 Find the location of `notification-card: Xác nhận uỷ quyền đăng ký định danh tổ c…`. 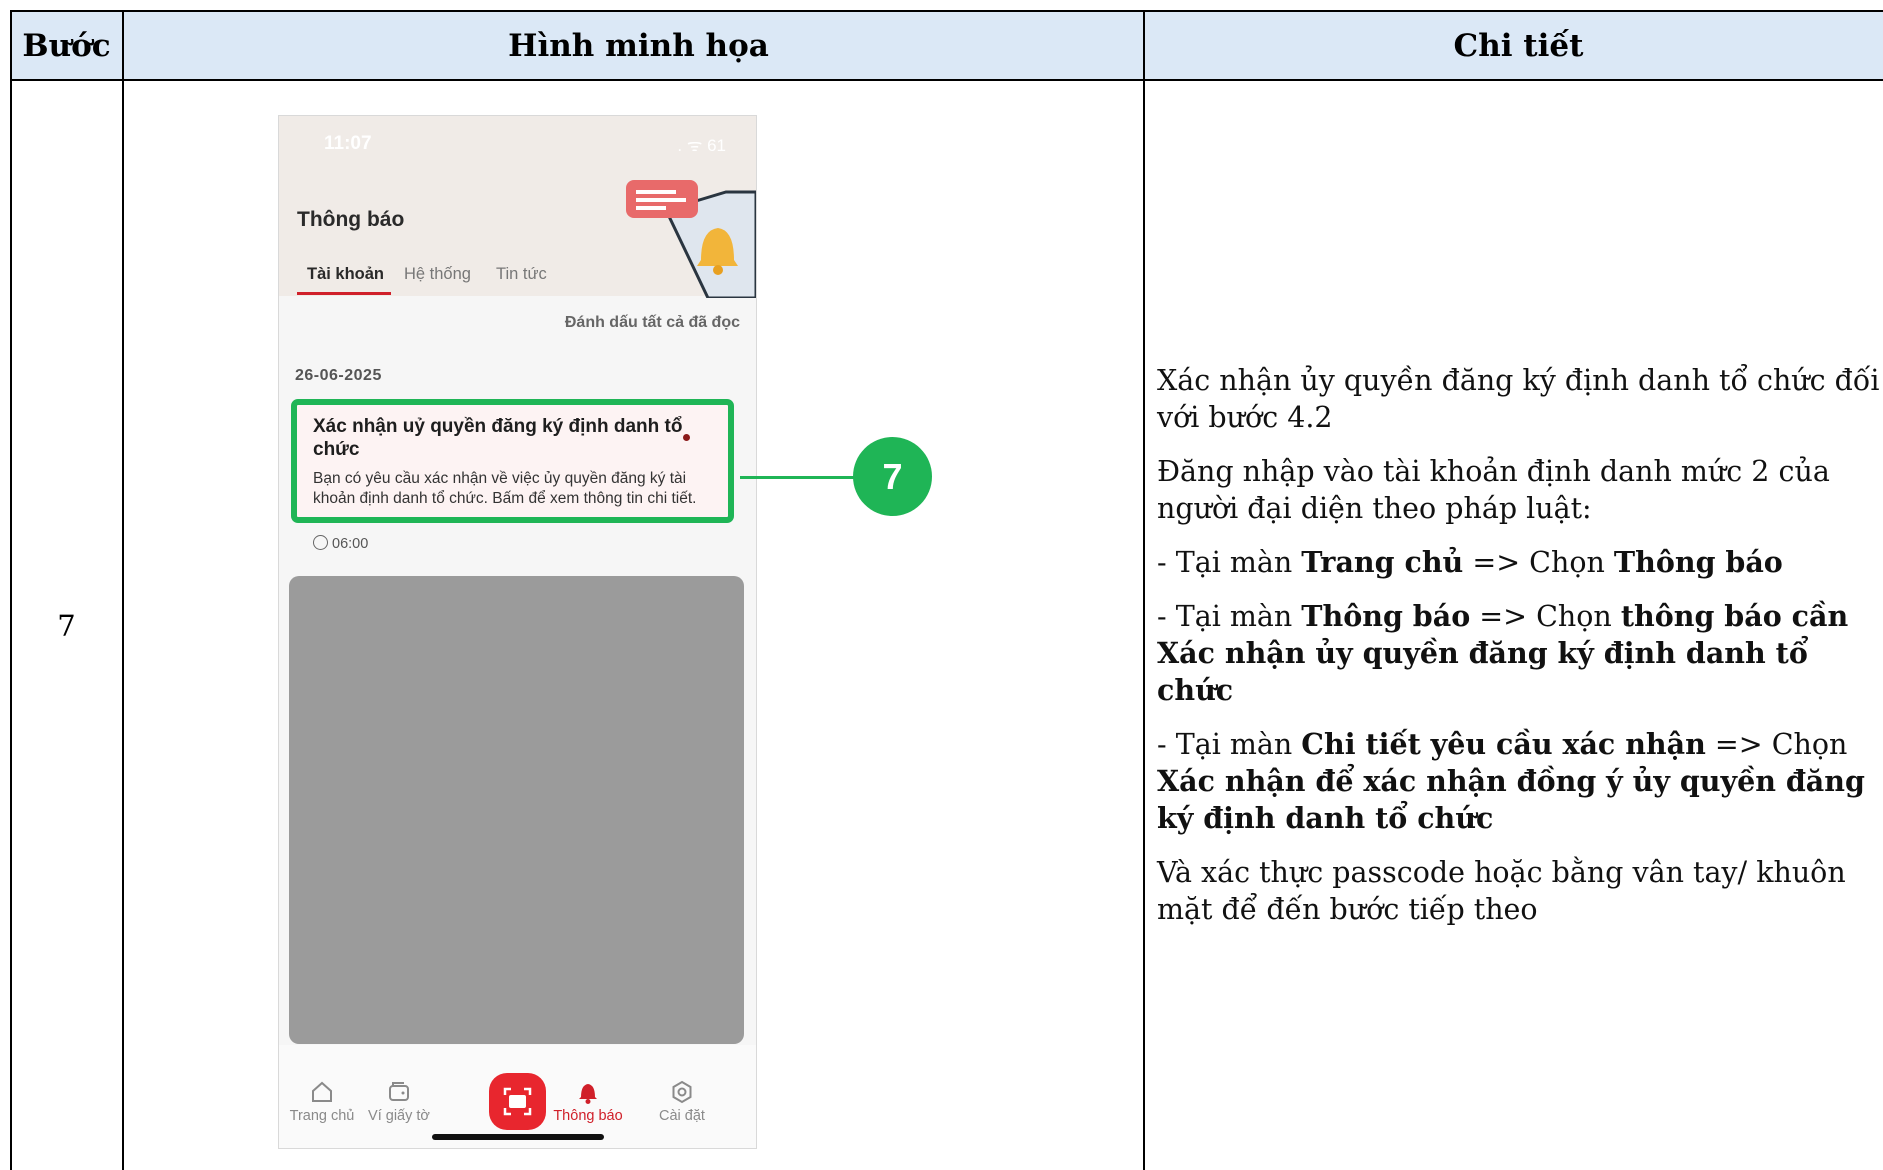

notification-card: Xác nhận uỷ quyền đăng ký định danh tổ c… is located at coordinates (512, 475).